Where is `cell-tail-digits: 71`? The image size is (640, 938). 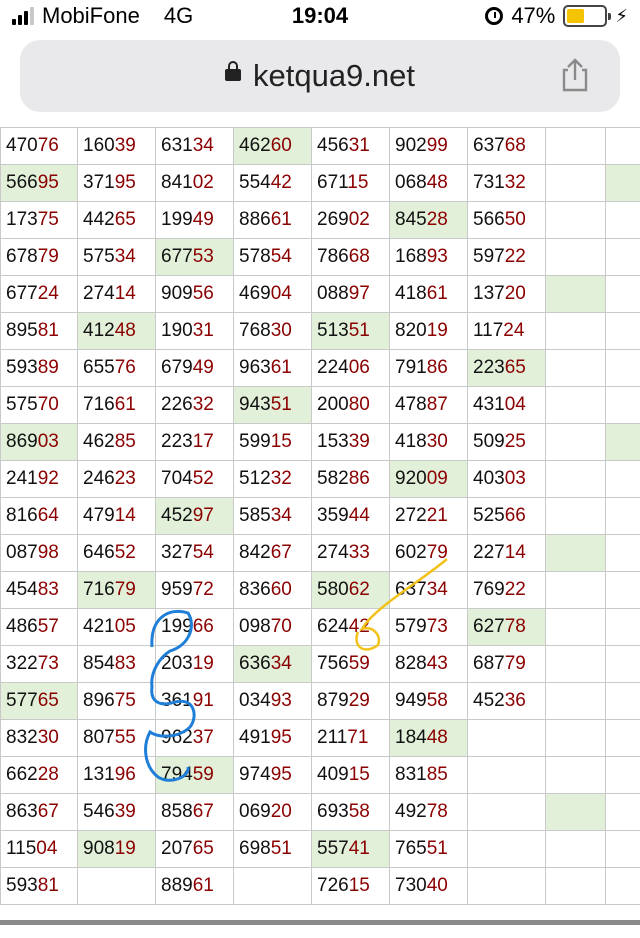
cell-tail-digits: 71 is located at coordinates (358, 737).